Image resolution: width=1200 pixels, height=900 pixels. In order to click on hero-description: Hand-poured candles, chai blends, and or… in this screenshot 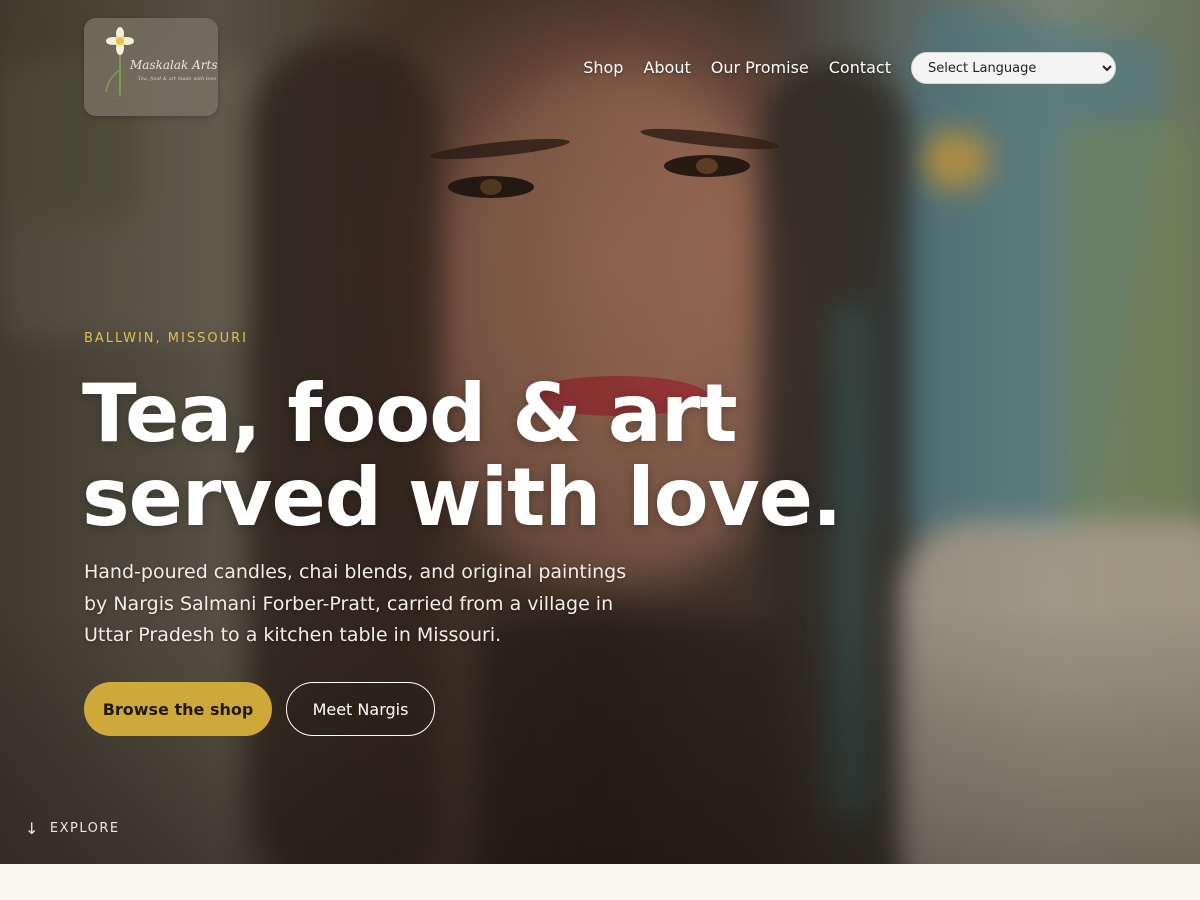, I will do `click(355, 603)`.